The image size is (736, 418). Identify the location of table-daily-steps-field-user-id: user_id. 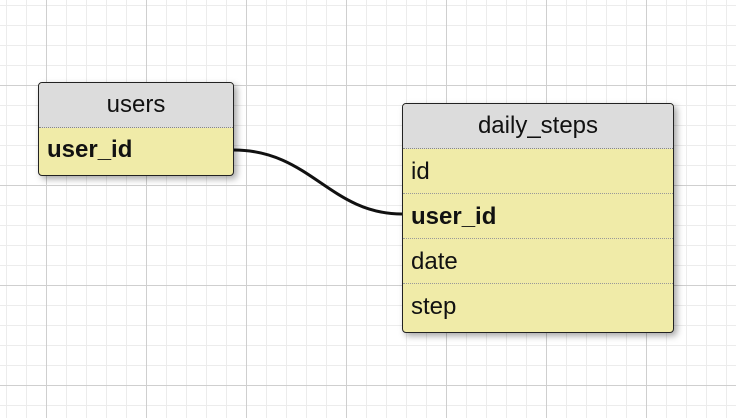
(538, 216).